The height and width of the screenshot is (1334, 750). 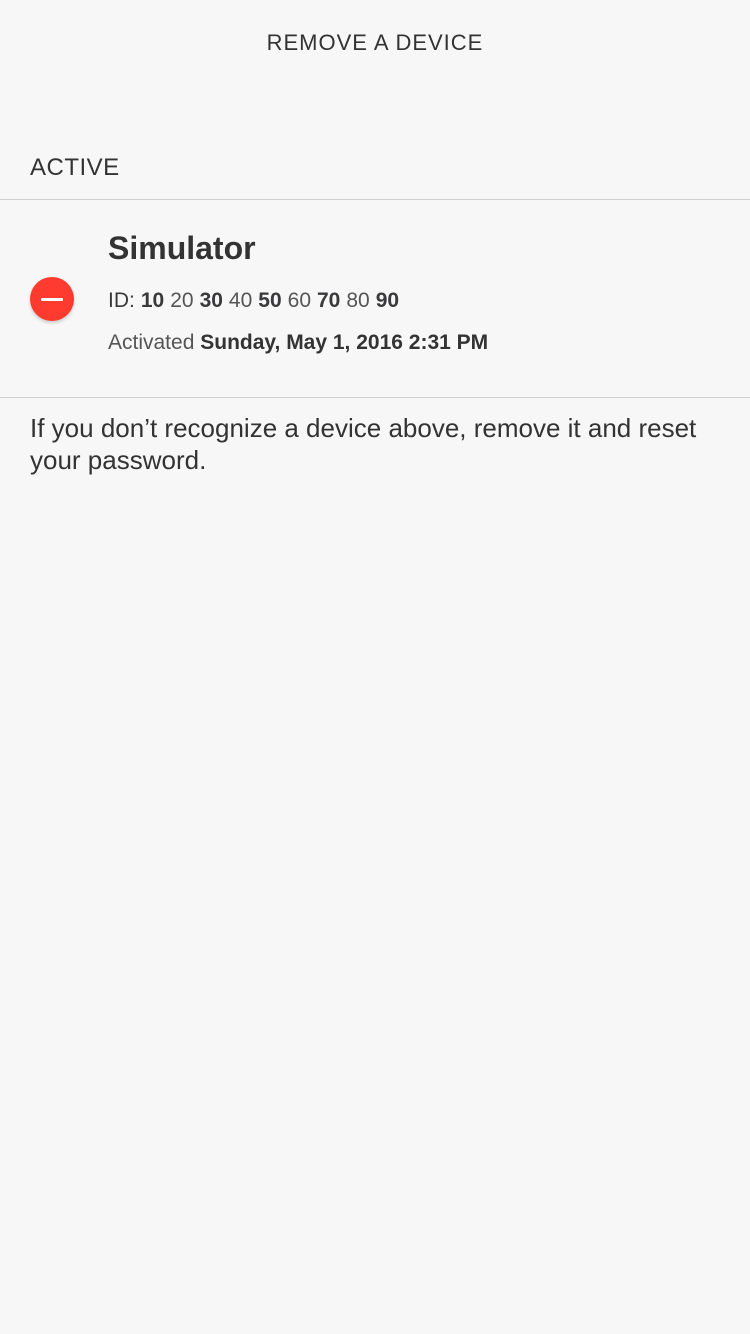 I want to click on device-id-segment: 60, so click(x=299, y=300).